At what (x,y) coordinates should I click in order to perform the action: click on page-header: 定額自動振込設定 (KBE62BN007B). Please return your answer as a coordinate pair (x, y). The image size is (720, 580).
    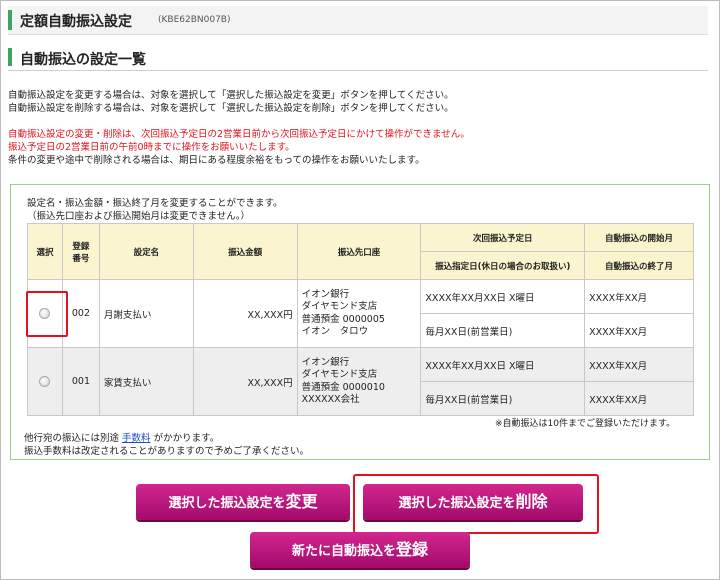
    Looking at the image, I should click on (358, 20).